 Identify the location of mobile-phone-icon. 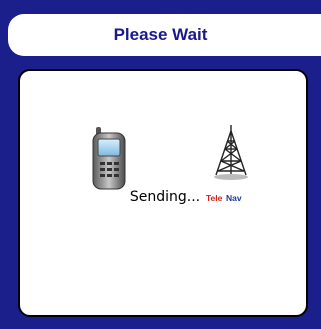
(109, 158).